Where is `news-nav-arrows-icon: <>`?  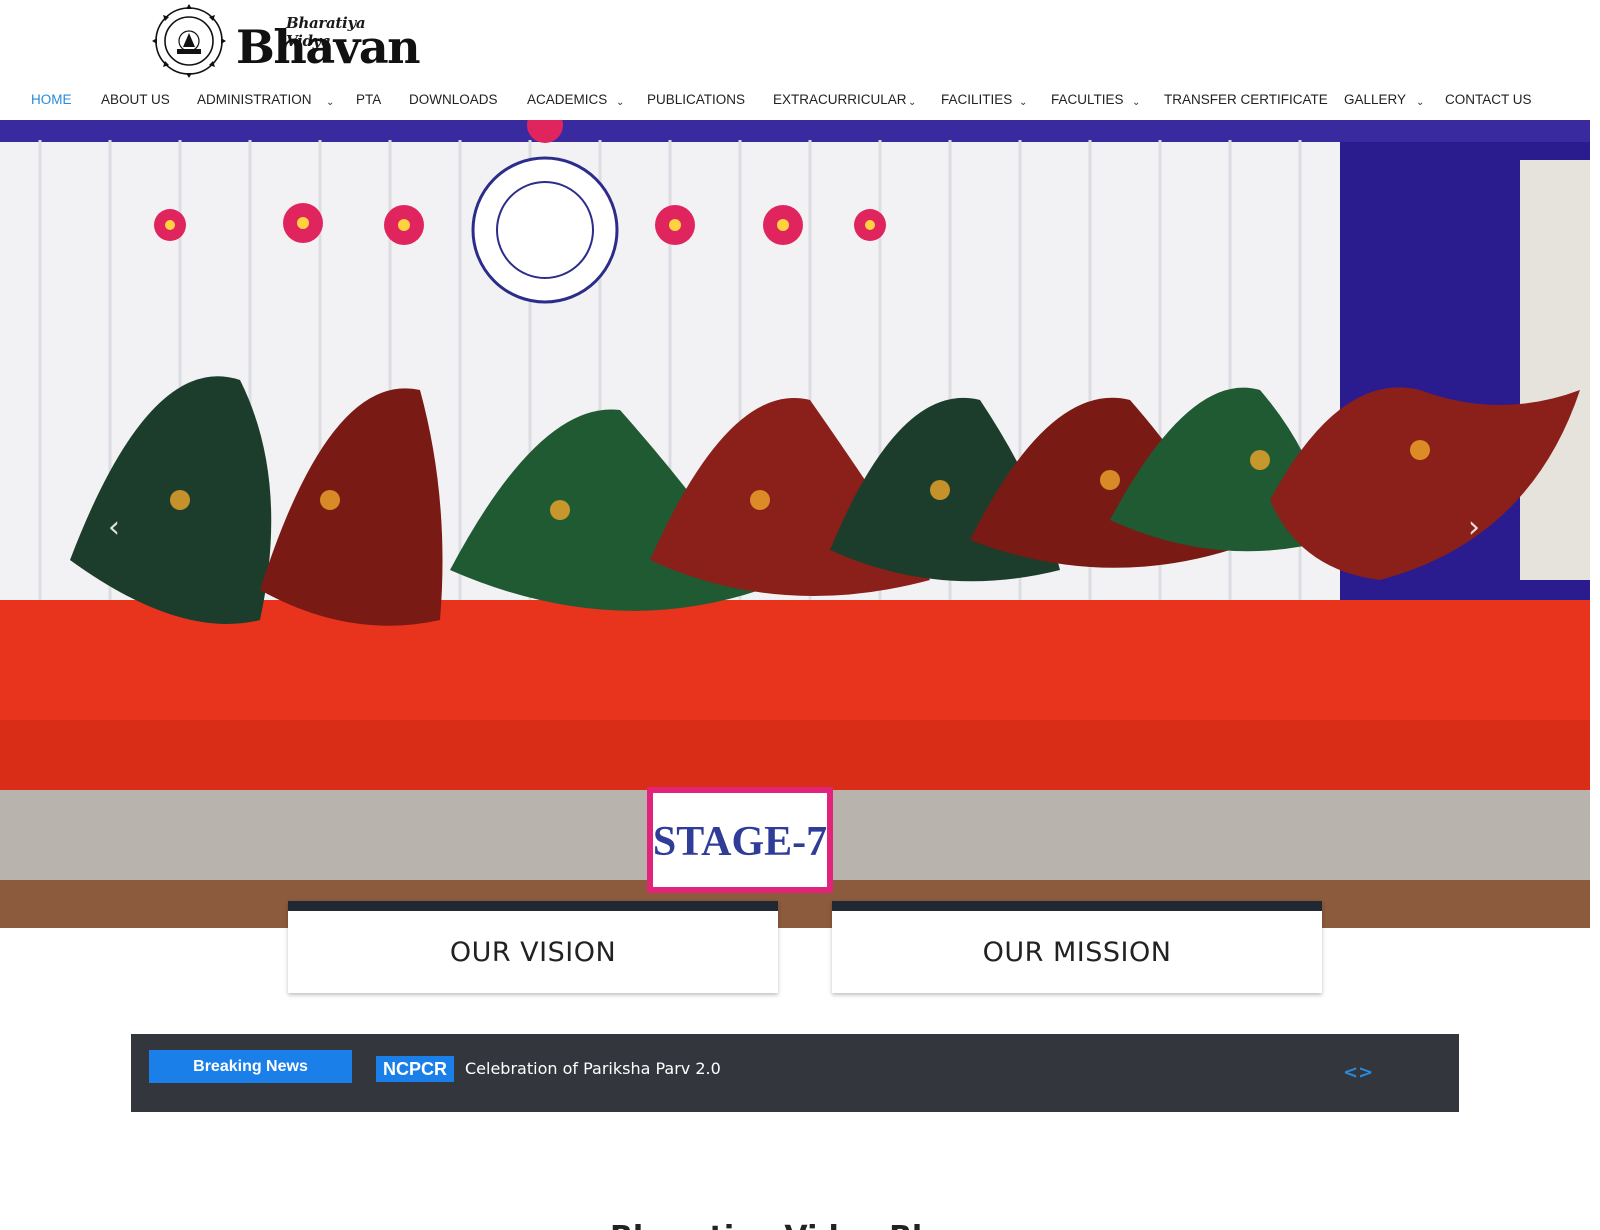
news-nav-arrows-icon: <> is located at coordinates (1358, 1072).